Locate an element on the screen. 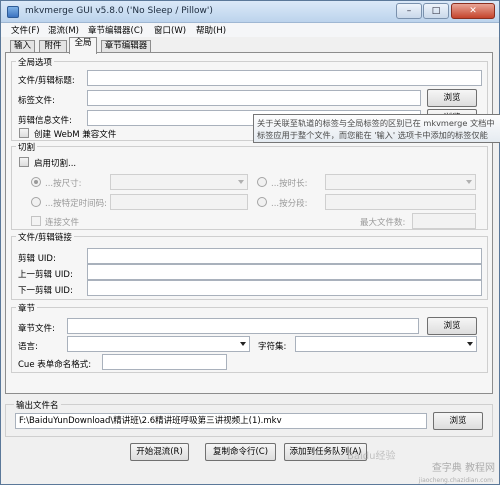 Image resolution: width=500 pixels, height=485 pixels. enable-split-checkbox is located at coordinates (24, 162).